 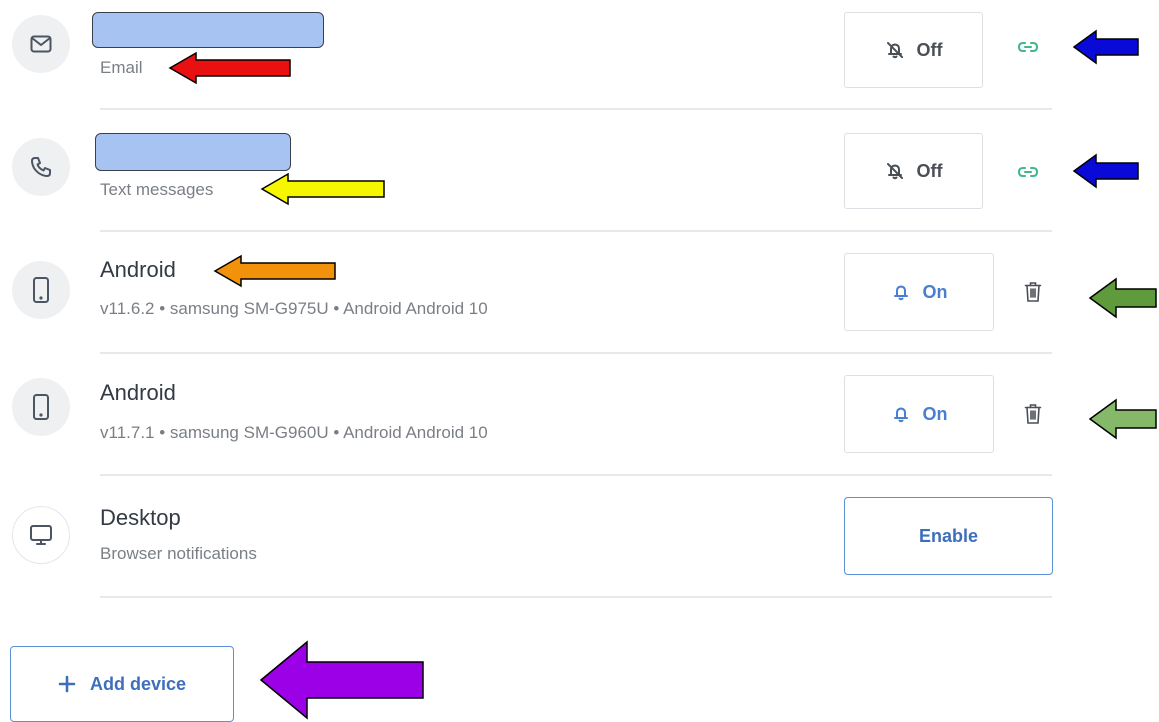 What do you see at coordinates (1122, 419) in the screenshot?
I see `light-green-arrow-annotation` at bounding box center [1122, 419].